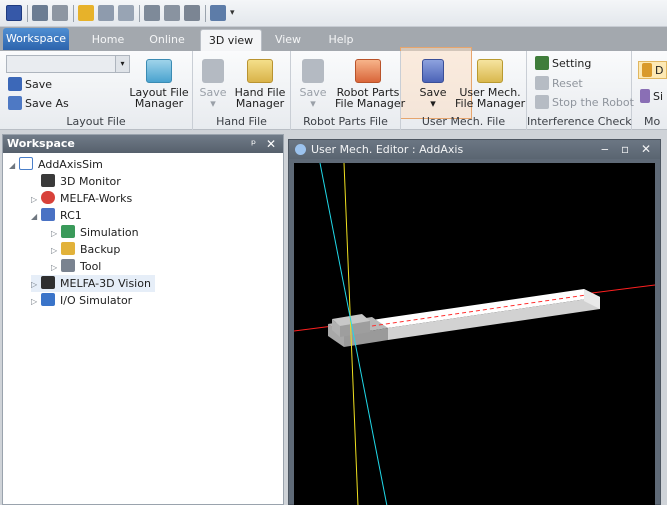  What do you see at coordinates (271, 144) in the screenshot?
I see `close-icon: ✕` at bounding box center [271, 144].